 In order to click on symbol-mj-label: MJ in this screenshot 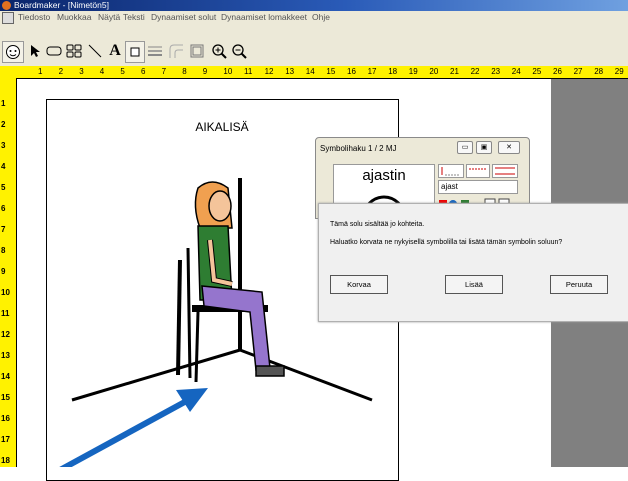, I will do `click(391, 148)`.